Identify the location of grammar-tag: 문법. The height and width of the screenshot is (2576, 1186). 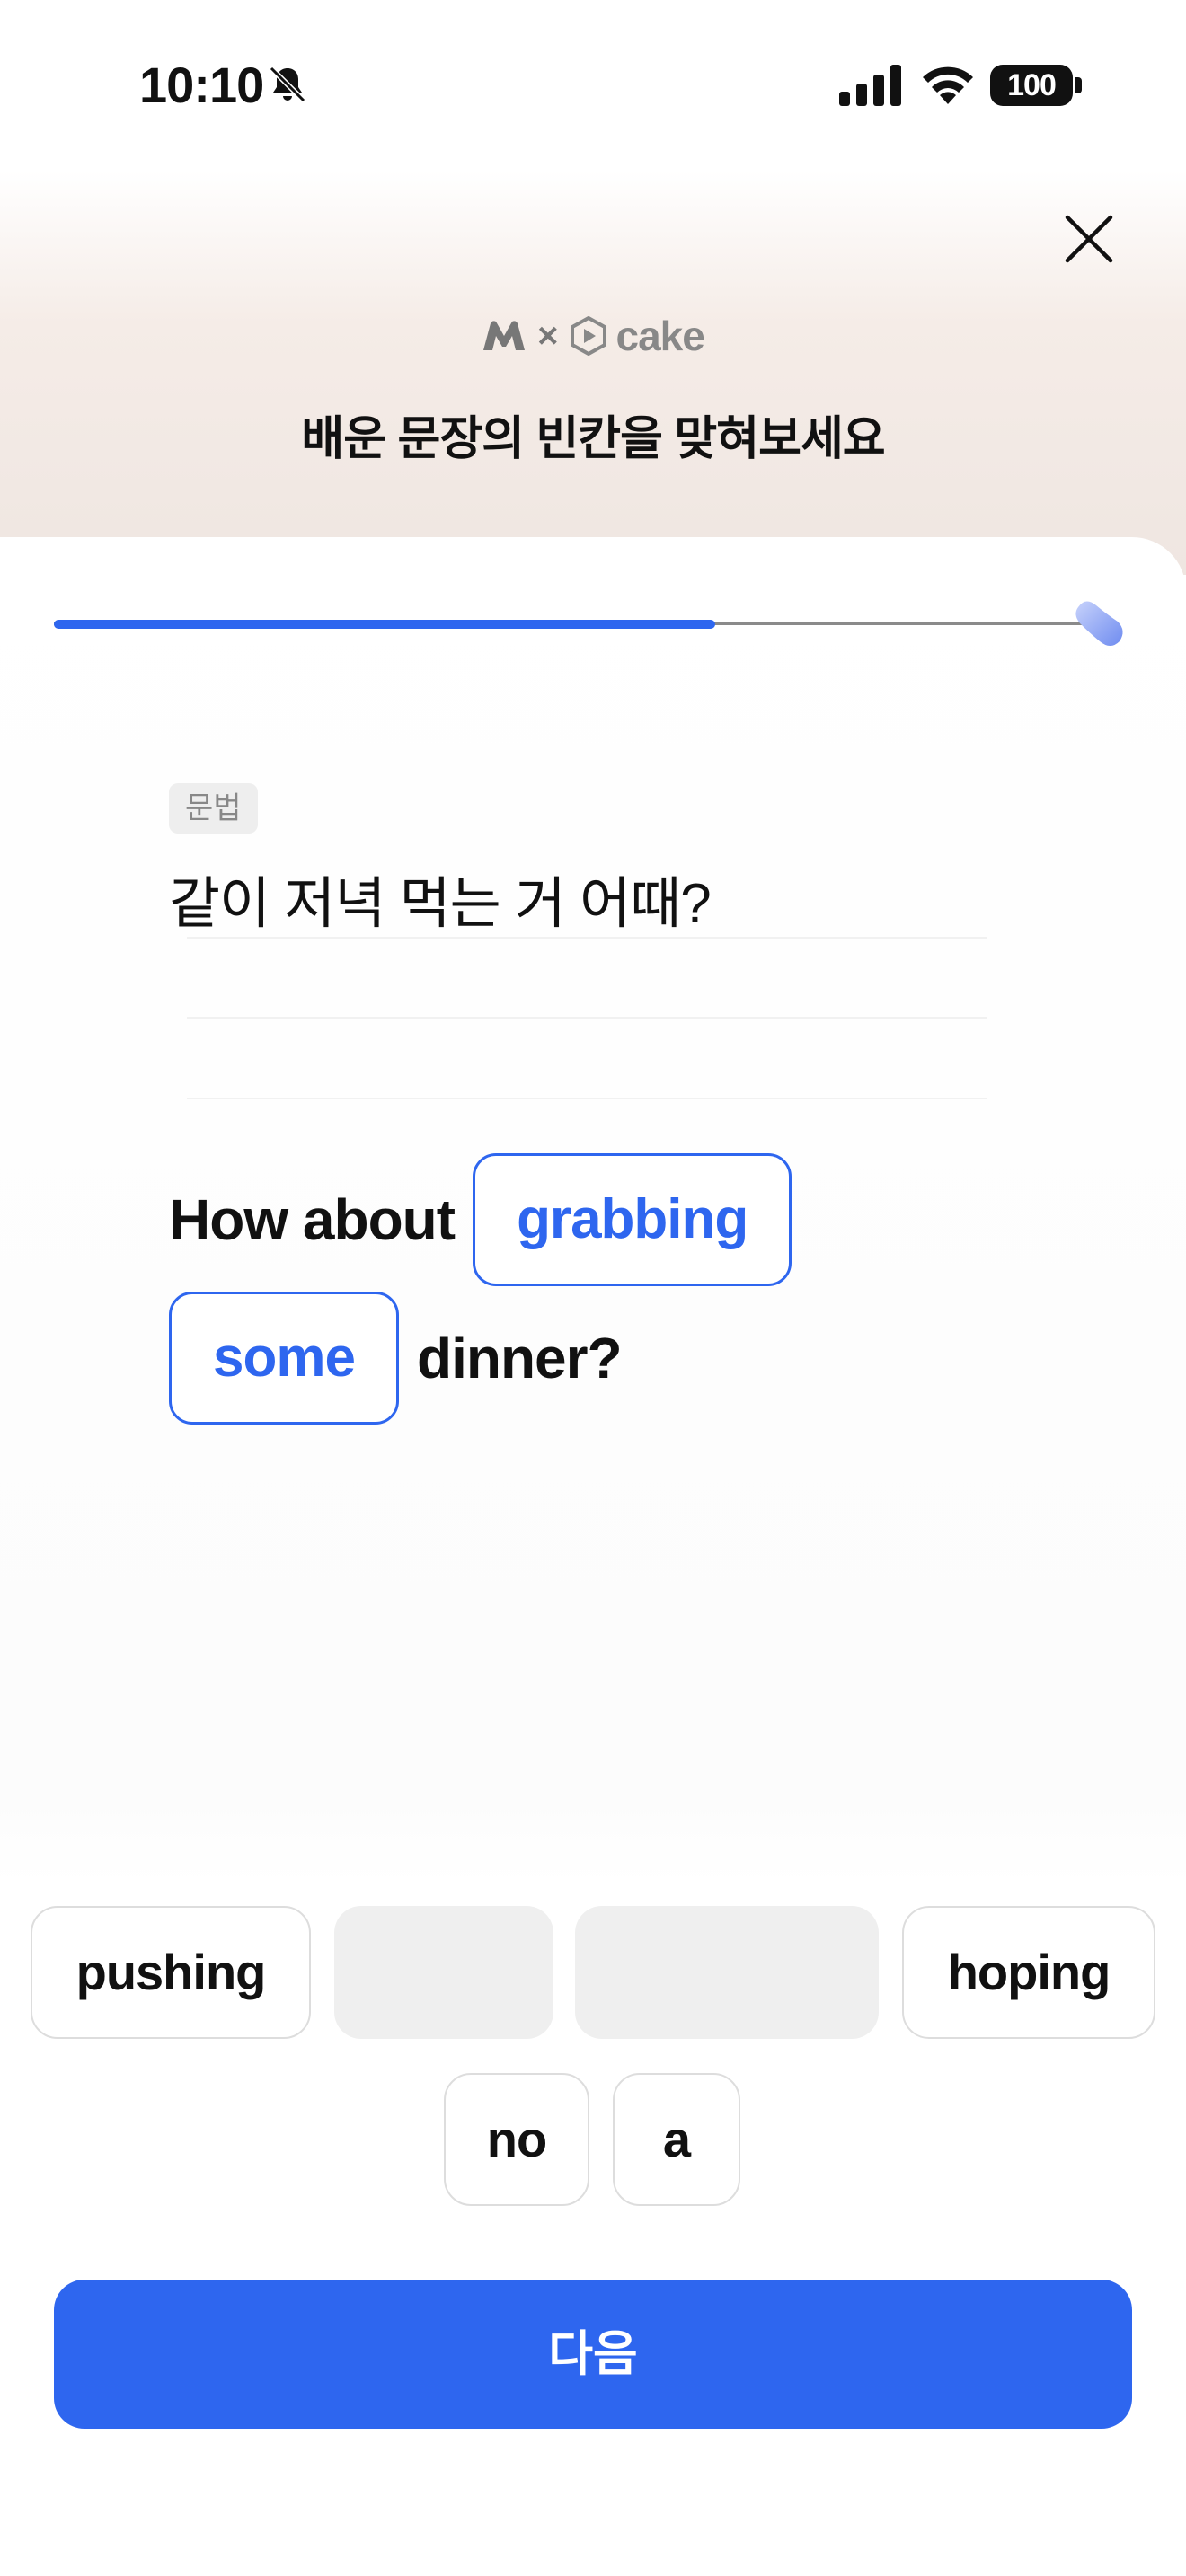
(213, 808).